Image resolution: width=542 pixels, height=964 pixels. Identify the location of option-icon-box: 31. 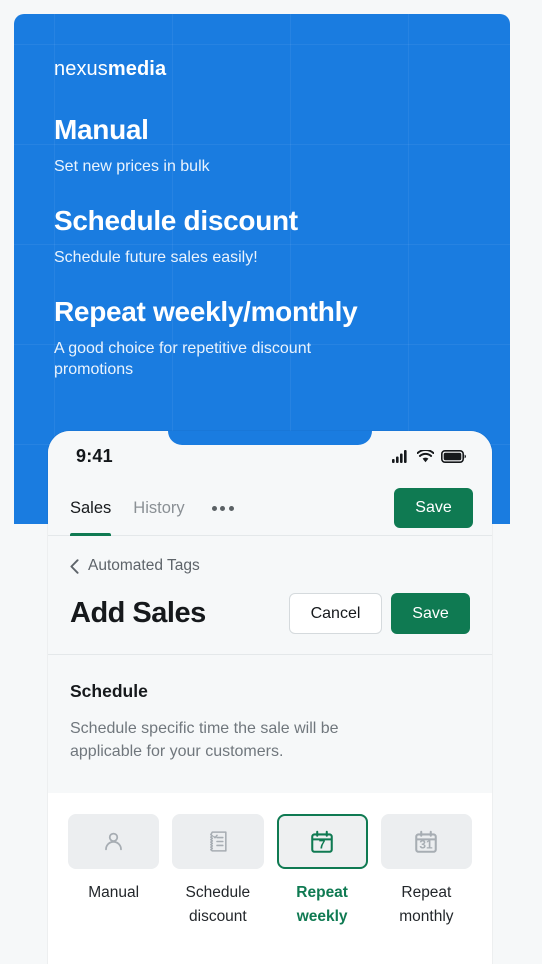
(426, 842).